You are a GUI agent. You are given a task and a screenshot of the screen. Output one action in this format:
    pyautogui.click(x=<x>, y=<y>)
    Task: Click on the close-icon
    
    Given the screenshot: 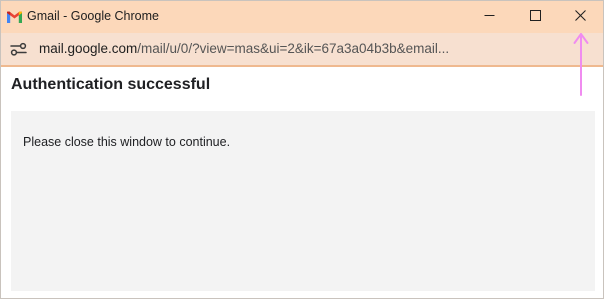 What is the action you would take?
    pyautogui.click(x=580, y=17)
    